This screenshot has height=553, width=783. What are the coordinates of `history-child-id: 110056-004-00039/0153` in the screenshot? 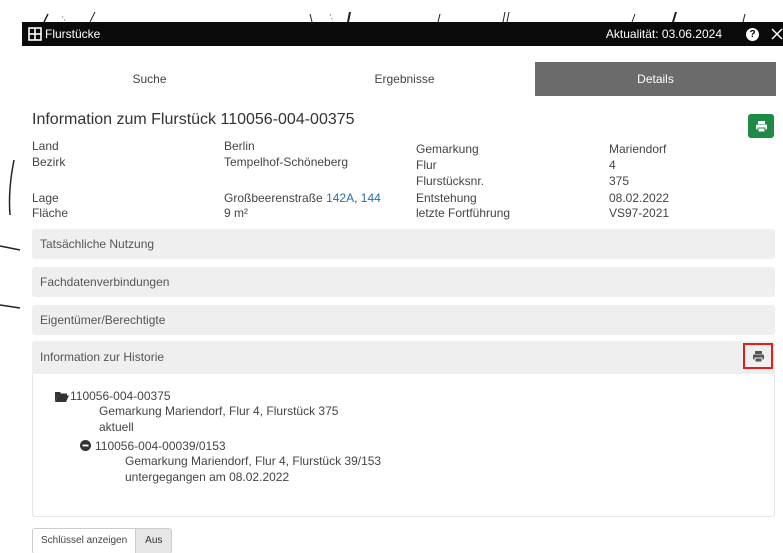 It's located at (160, 446).